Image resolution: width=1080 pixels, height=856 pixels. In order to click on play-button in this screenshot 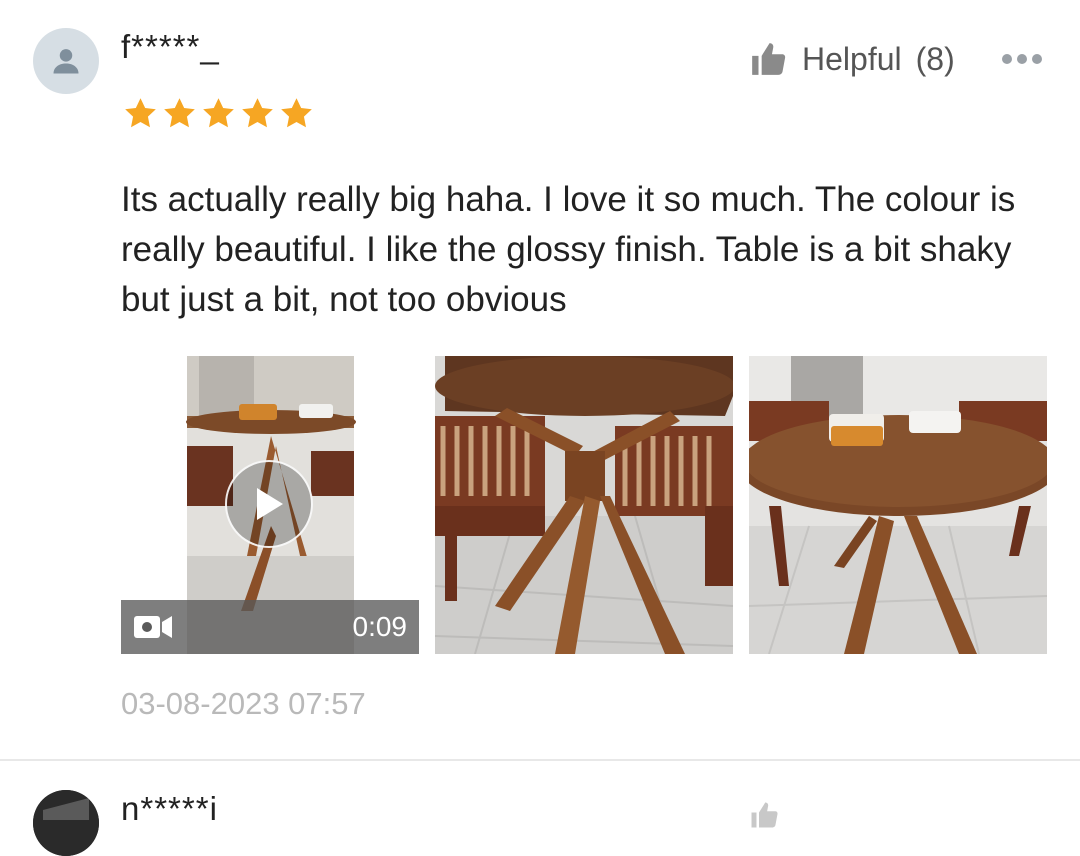, I will do `click(269, 504)`.